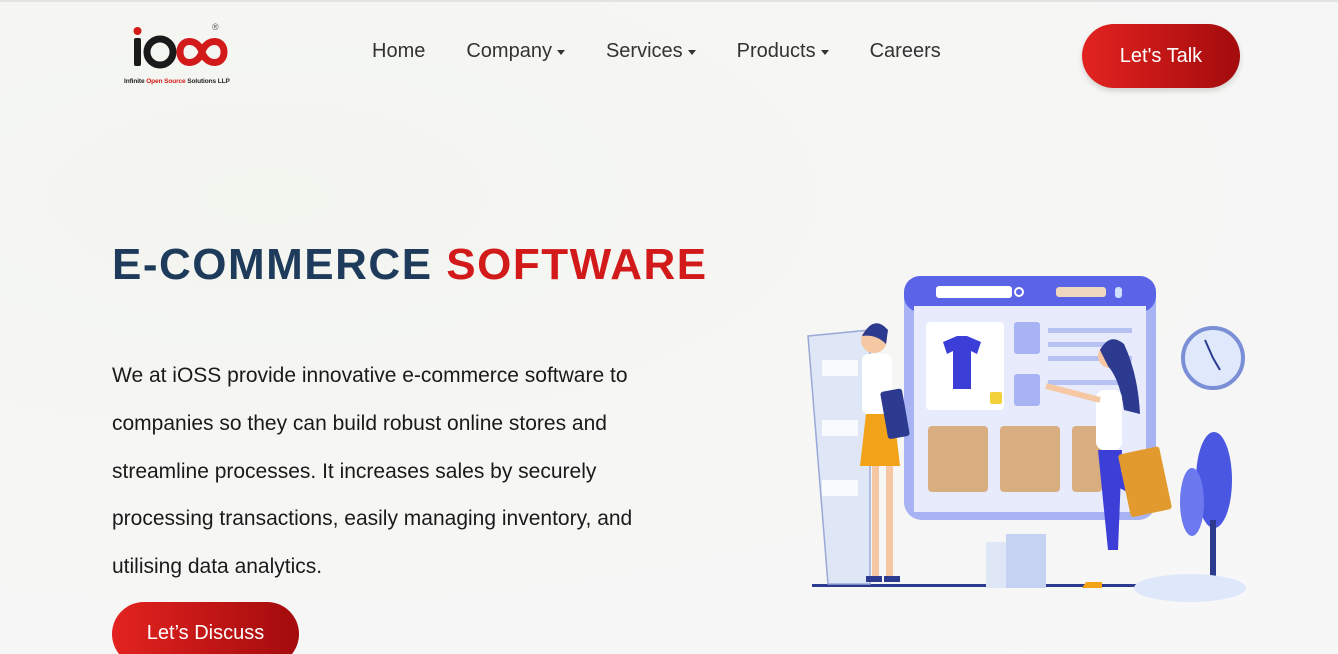  Describe the element at coordinates (509, 51) in the screenshot. I see `nav-company-label: Company` at that location.